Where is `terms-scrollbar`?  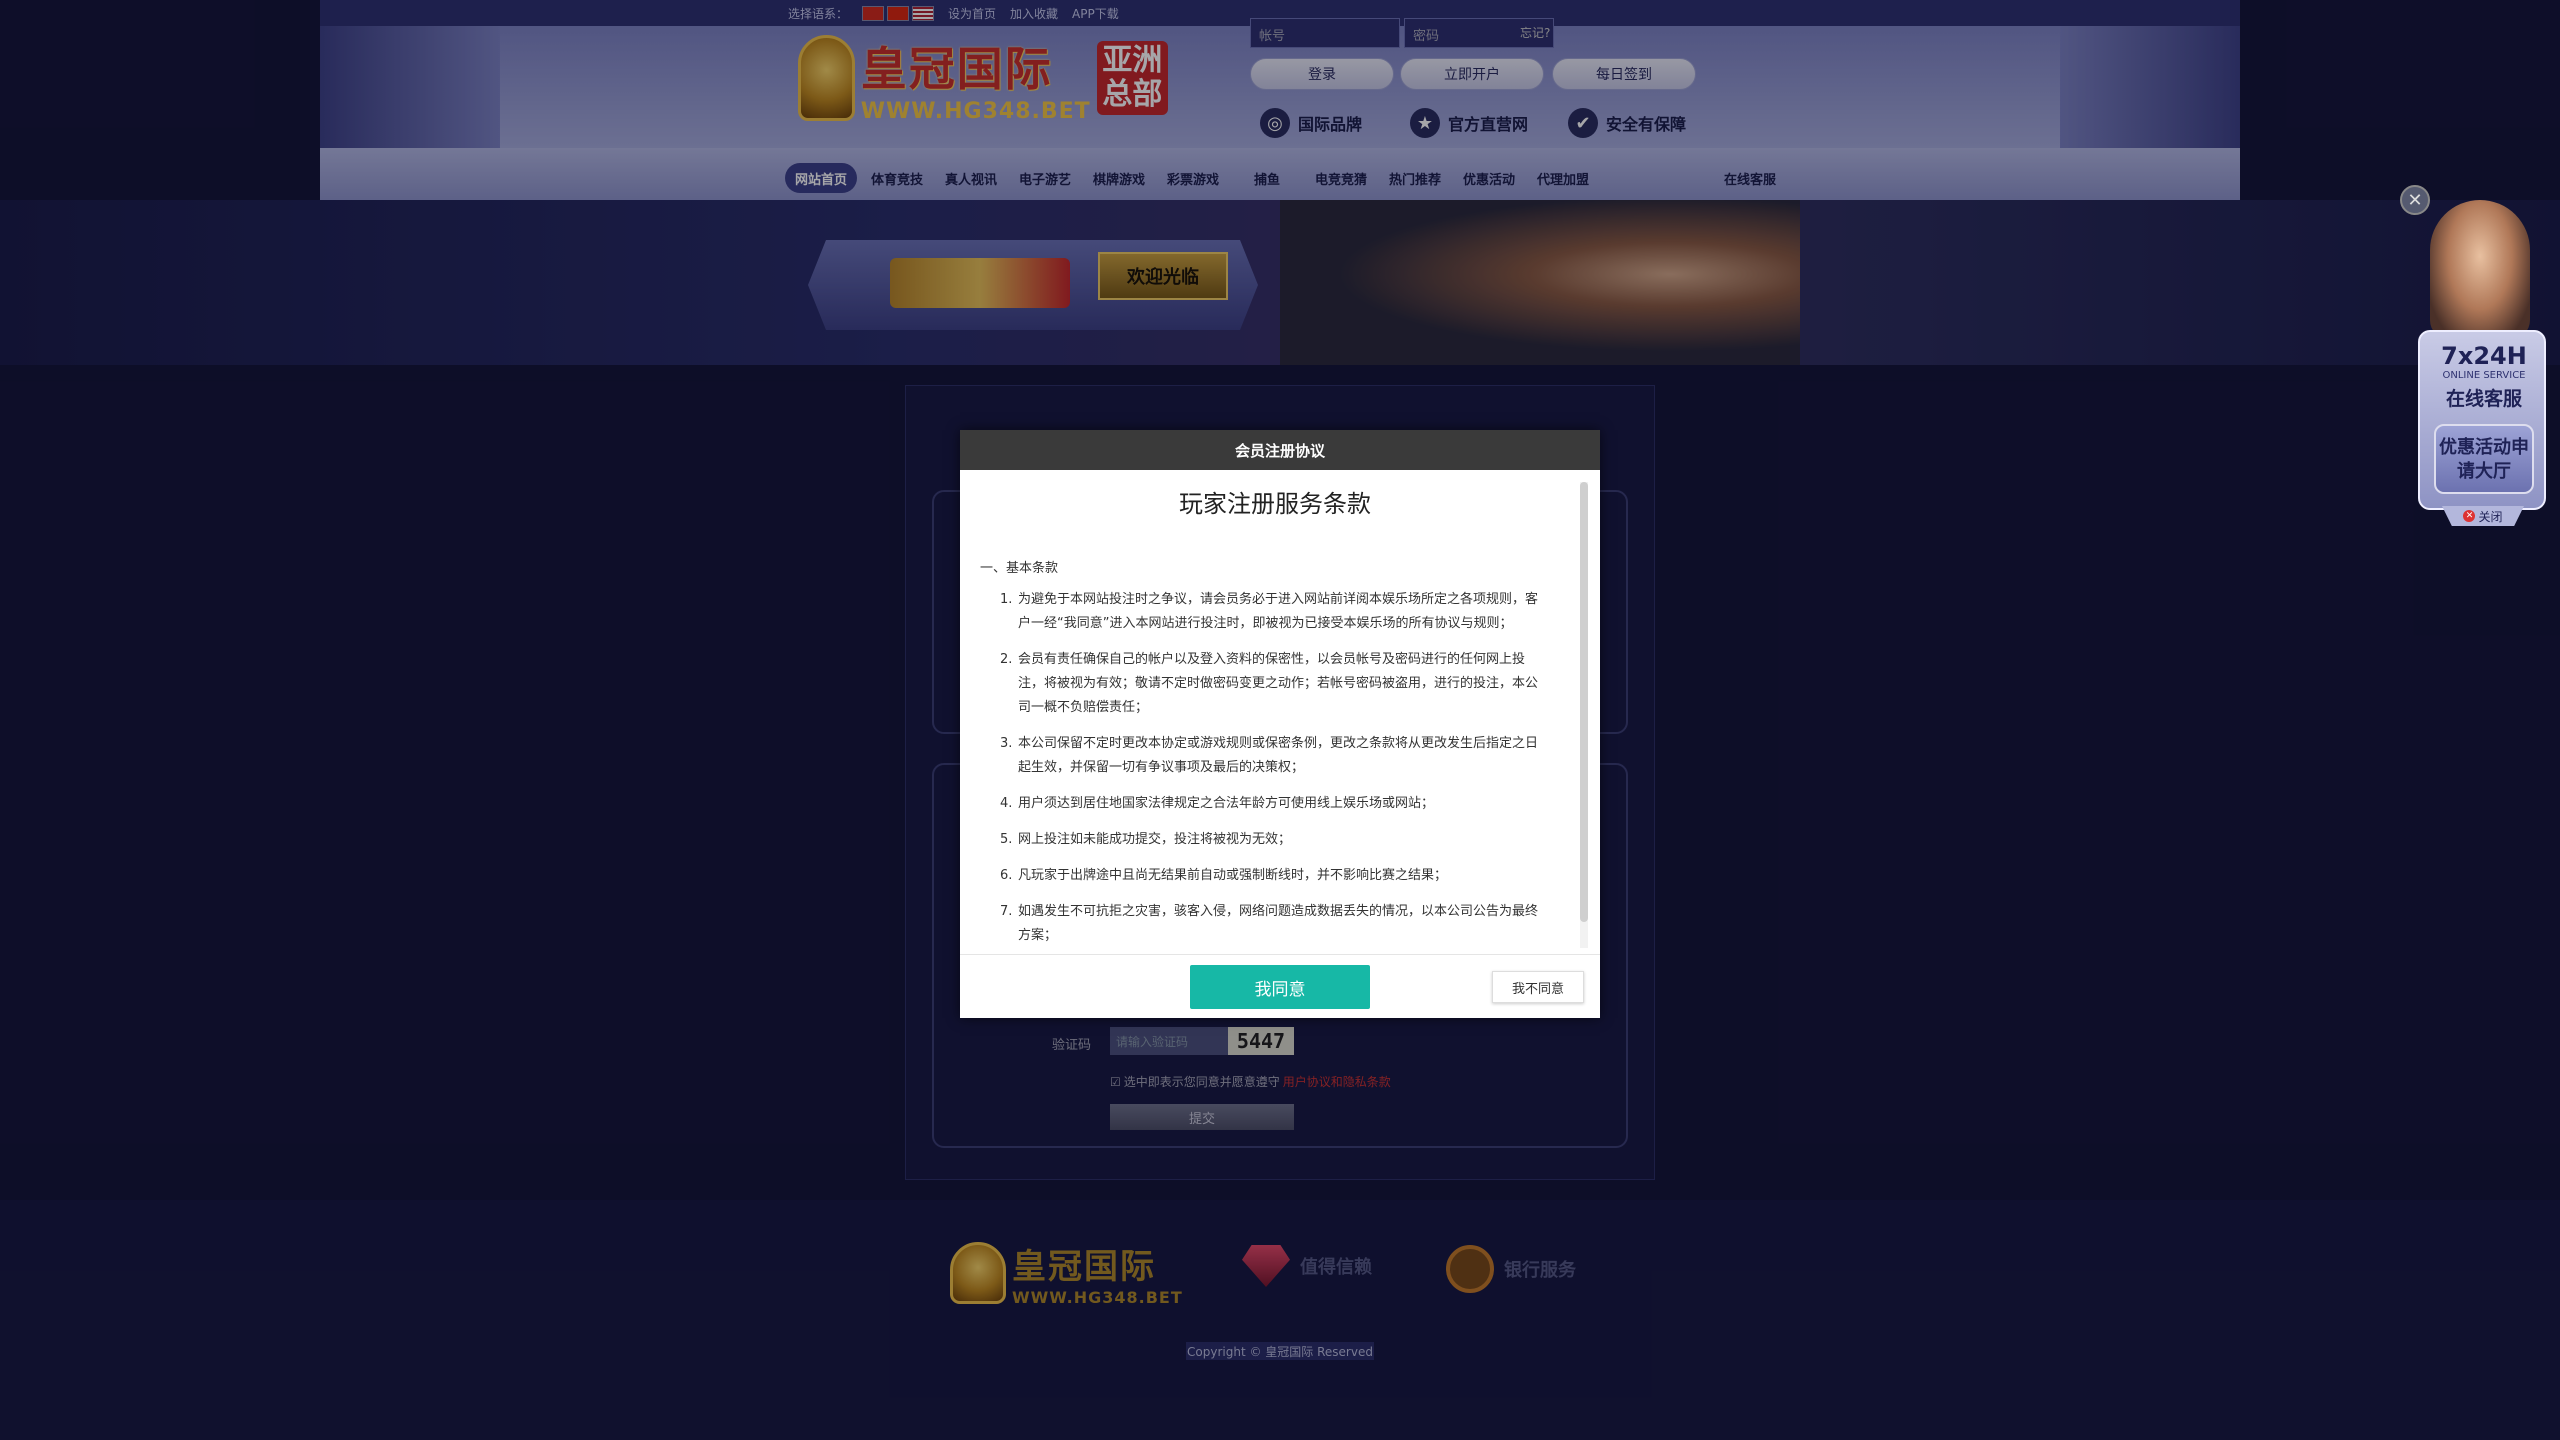
terms-scrollbar is located at coordinates (1584, 715).